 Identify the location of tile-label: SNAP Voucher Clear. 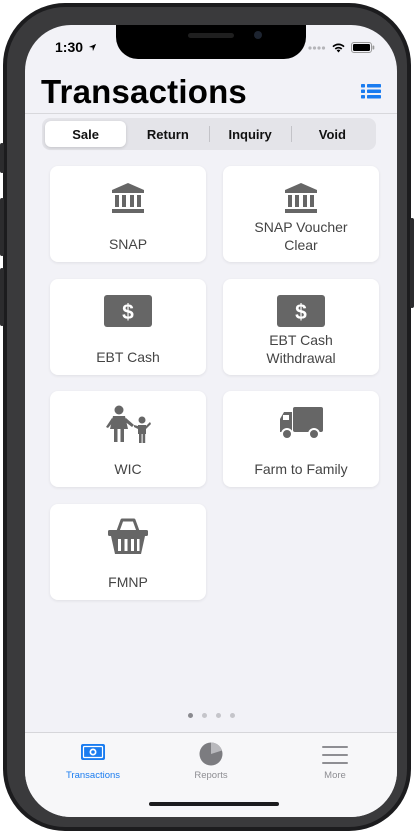
(301, 236).